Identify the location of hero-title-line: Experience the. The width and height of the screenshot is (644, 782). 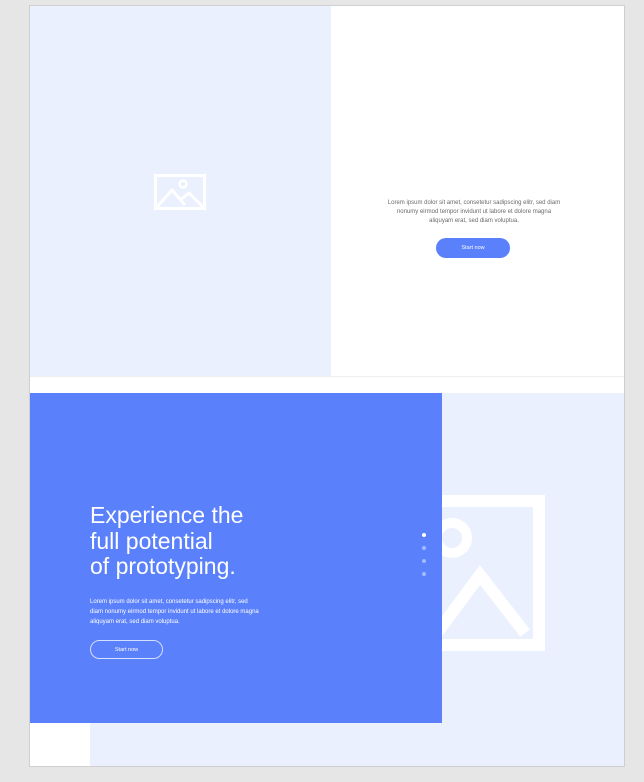
(167, 515).